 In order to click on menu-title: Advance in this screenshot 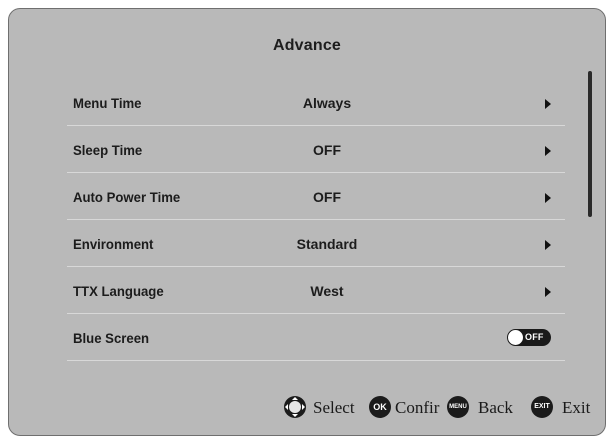, I will do `click(307, 45)`.